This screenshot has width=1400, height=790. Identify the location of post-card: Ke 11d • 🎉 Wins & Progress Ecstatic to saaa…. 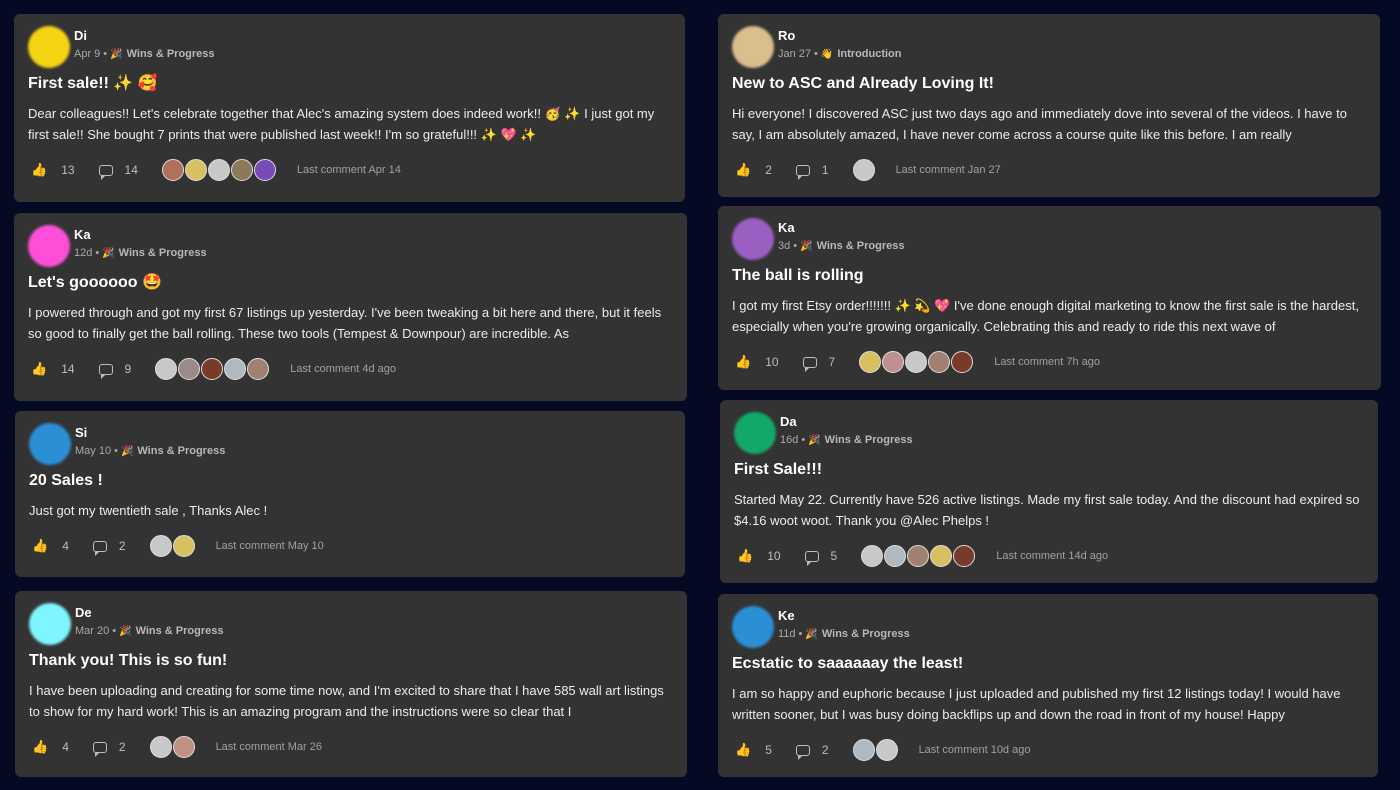
(1048, 685).